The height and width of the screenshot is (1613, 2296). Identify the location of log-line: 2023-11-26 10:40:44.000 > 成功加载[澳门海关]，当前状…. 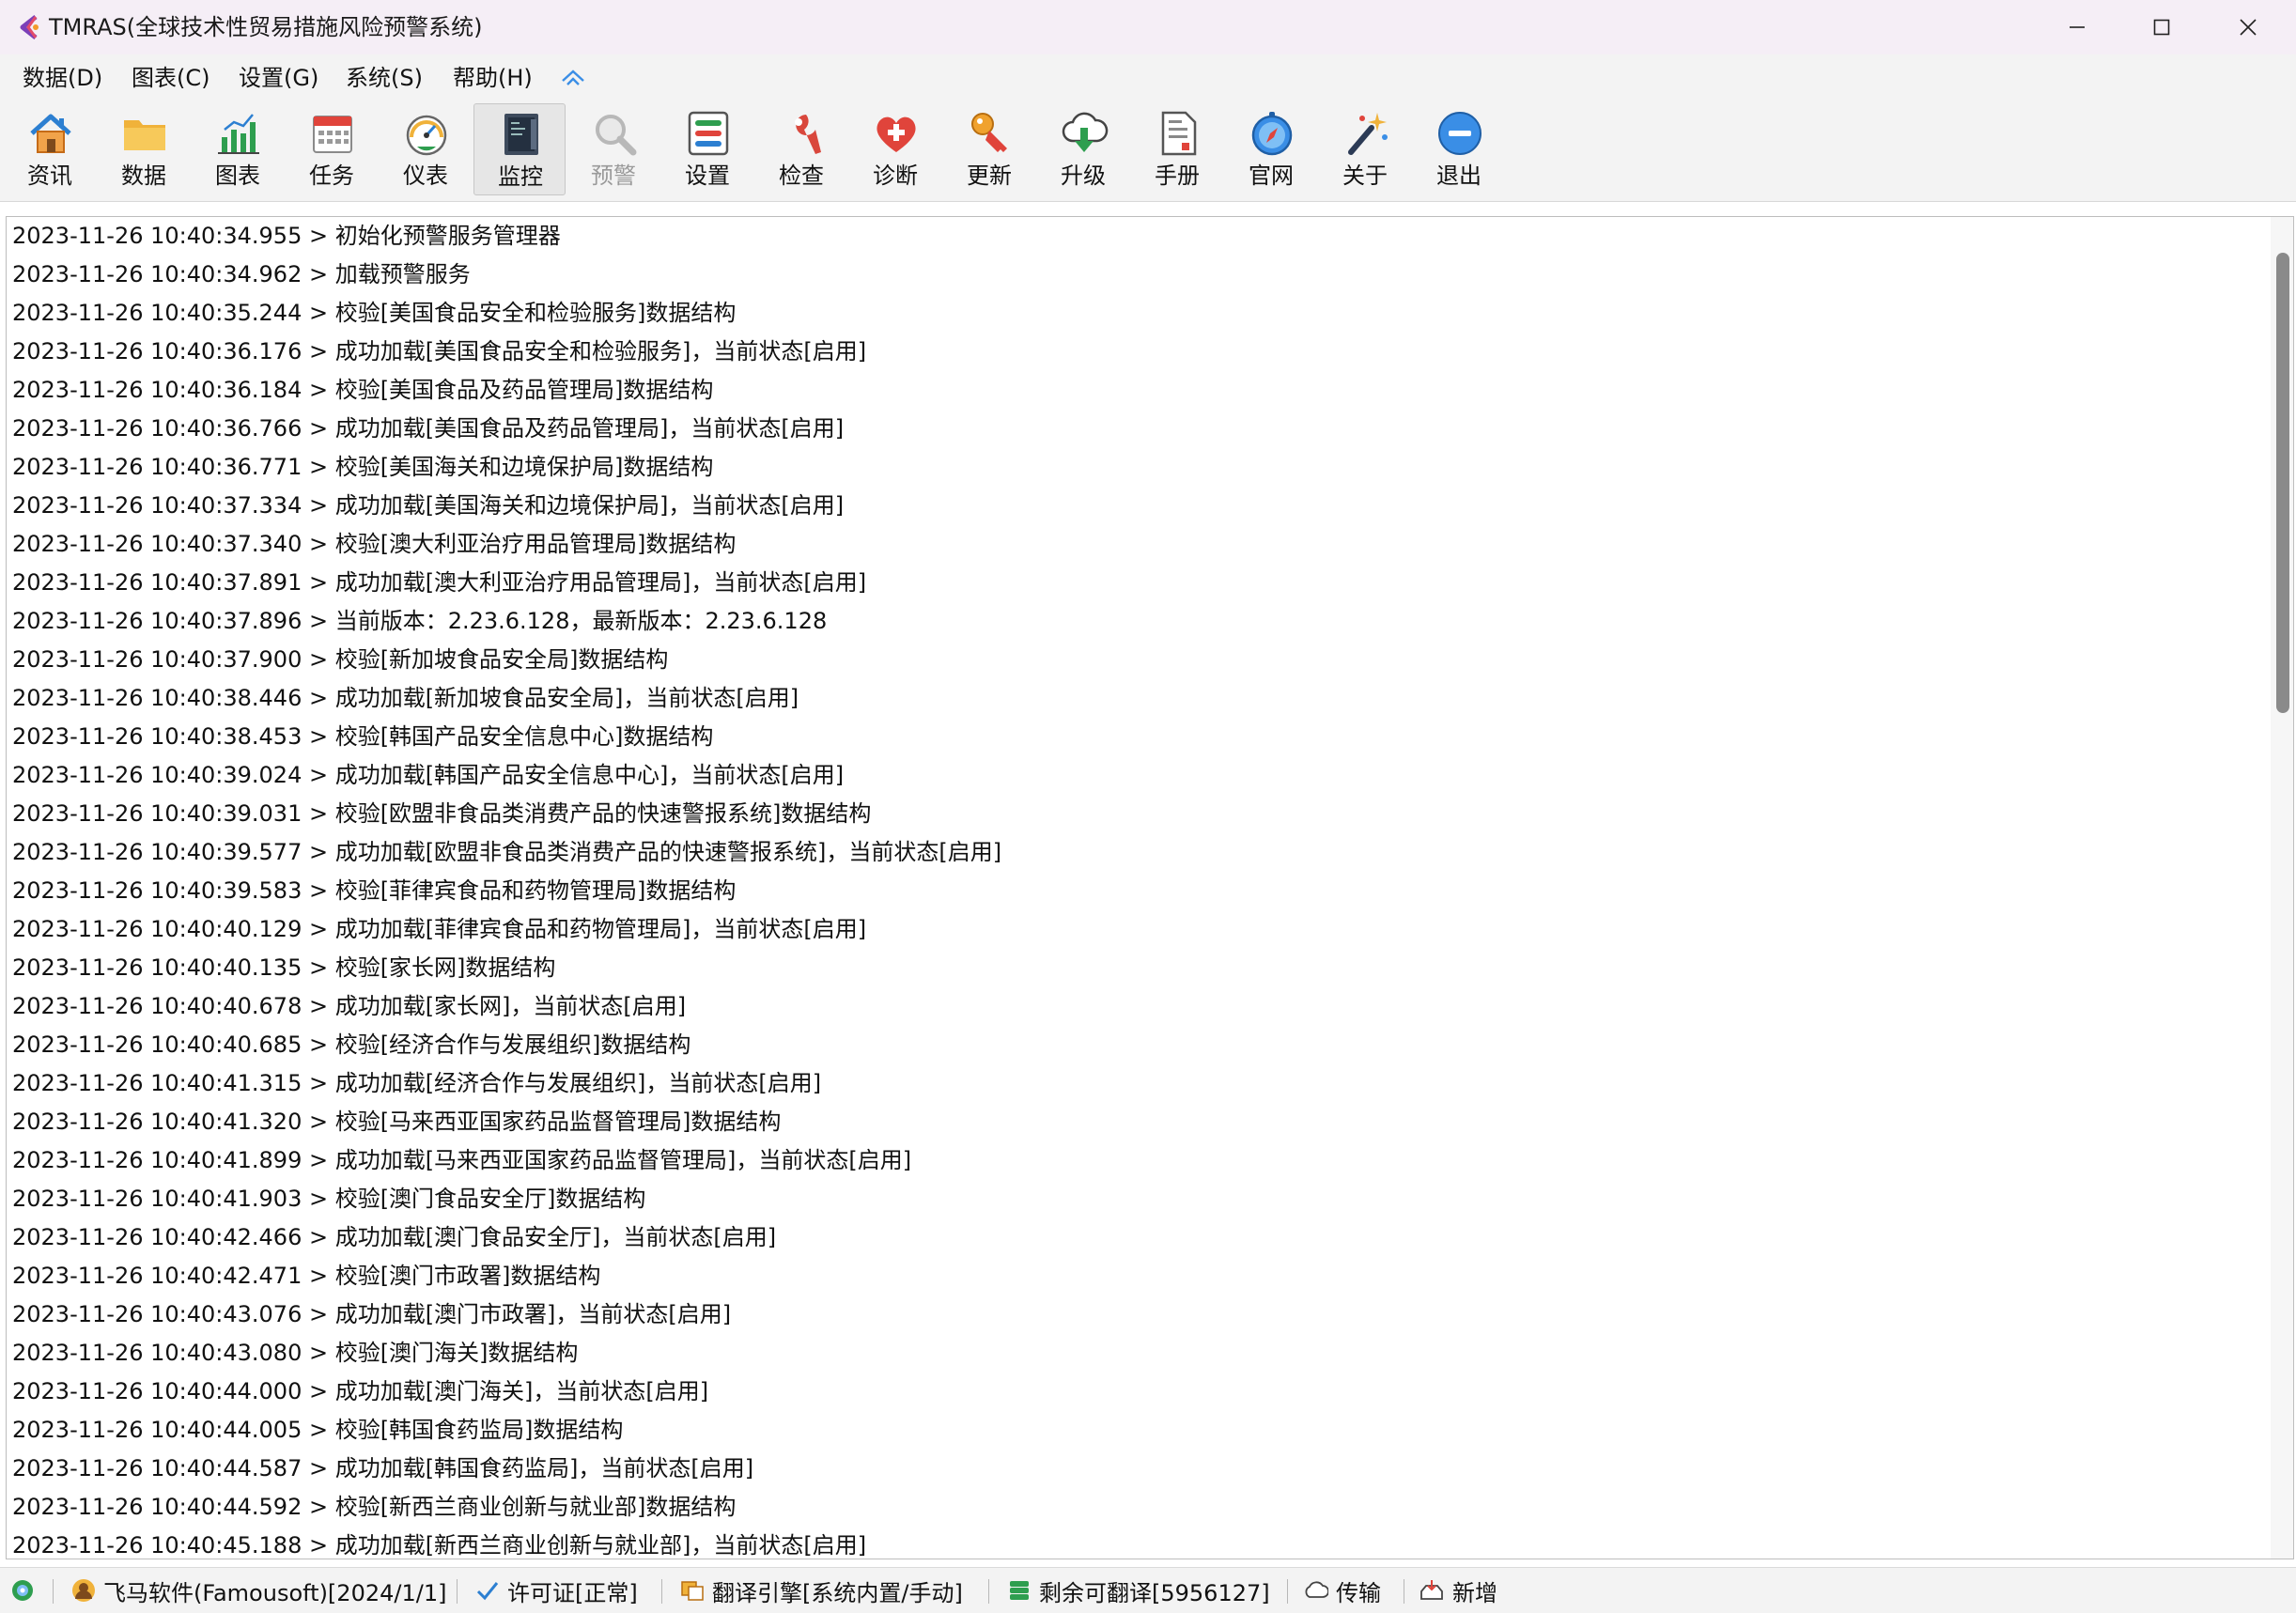
(360, 1391).